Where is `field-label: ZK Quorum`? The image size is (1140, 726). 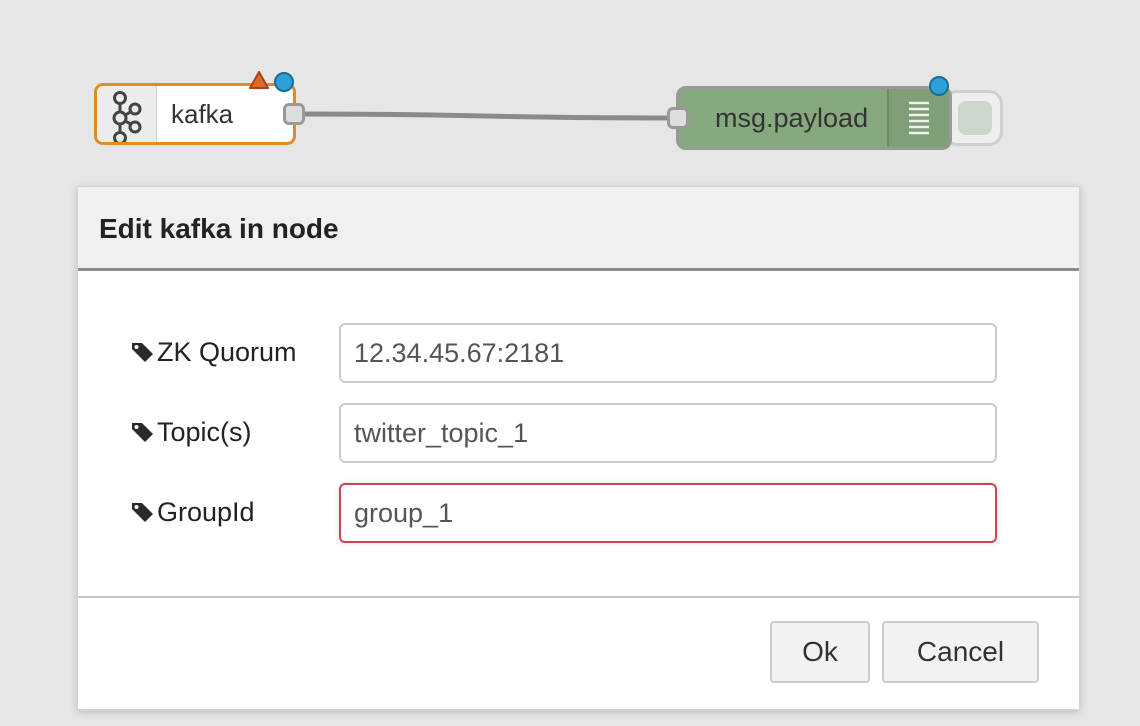 field-label: ZK Quorum is located at coordinates (213, 352).